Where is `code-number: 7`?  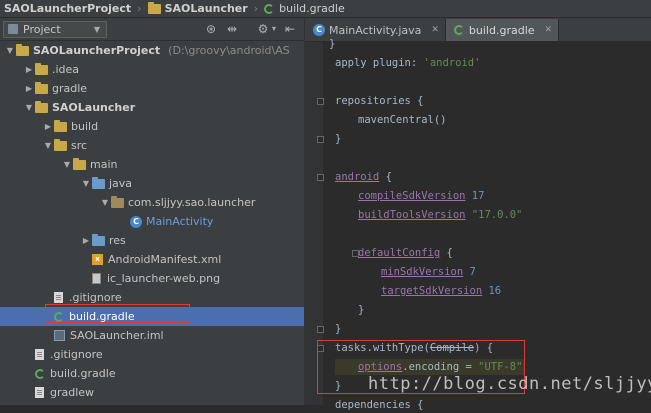 code-number: 7 is located at coordinates (472, 272).